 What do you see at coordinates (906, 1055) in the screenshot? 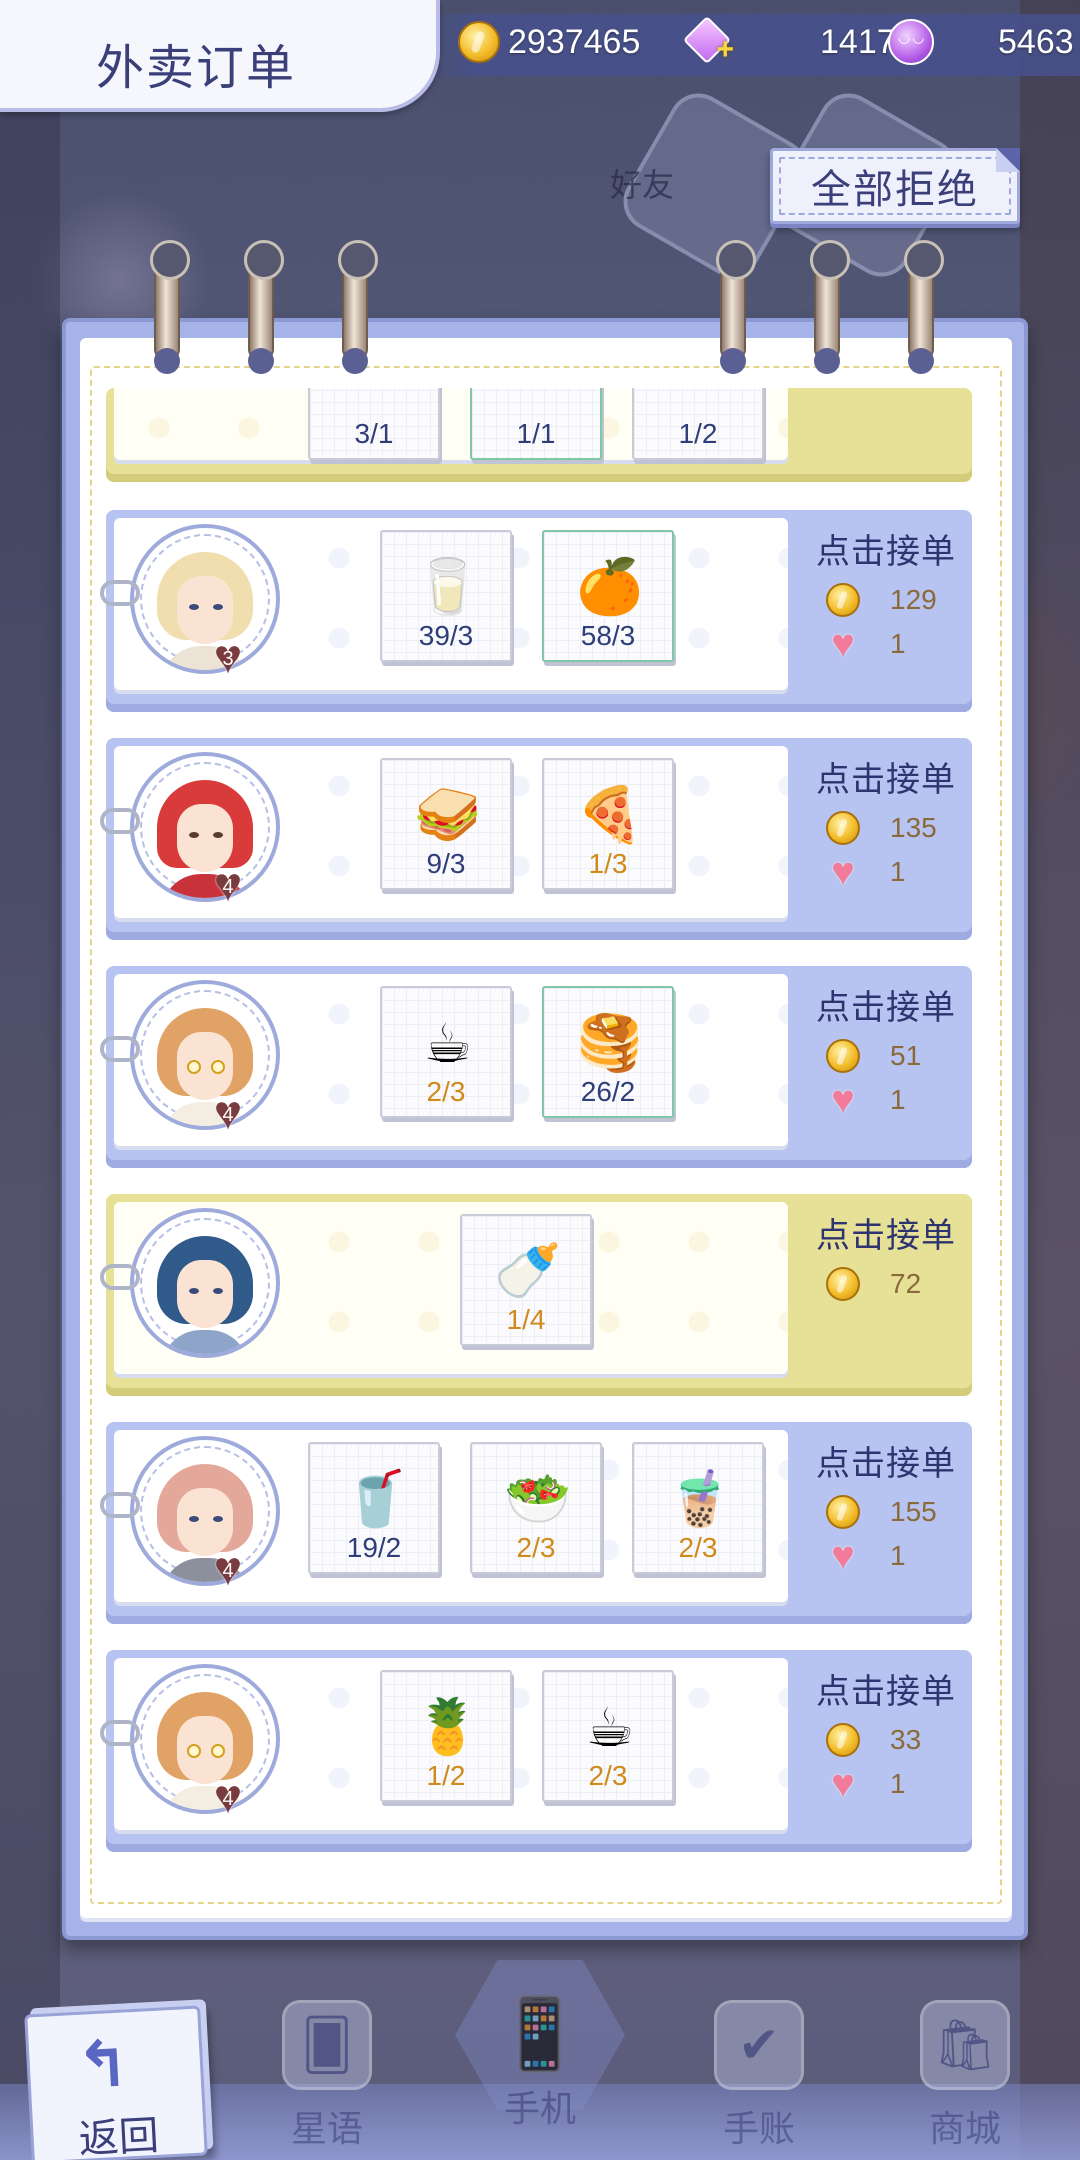
I see `reward-coins: 51` at bounding box center [906, 1055].